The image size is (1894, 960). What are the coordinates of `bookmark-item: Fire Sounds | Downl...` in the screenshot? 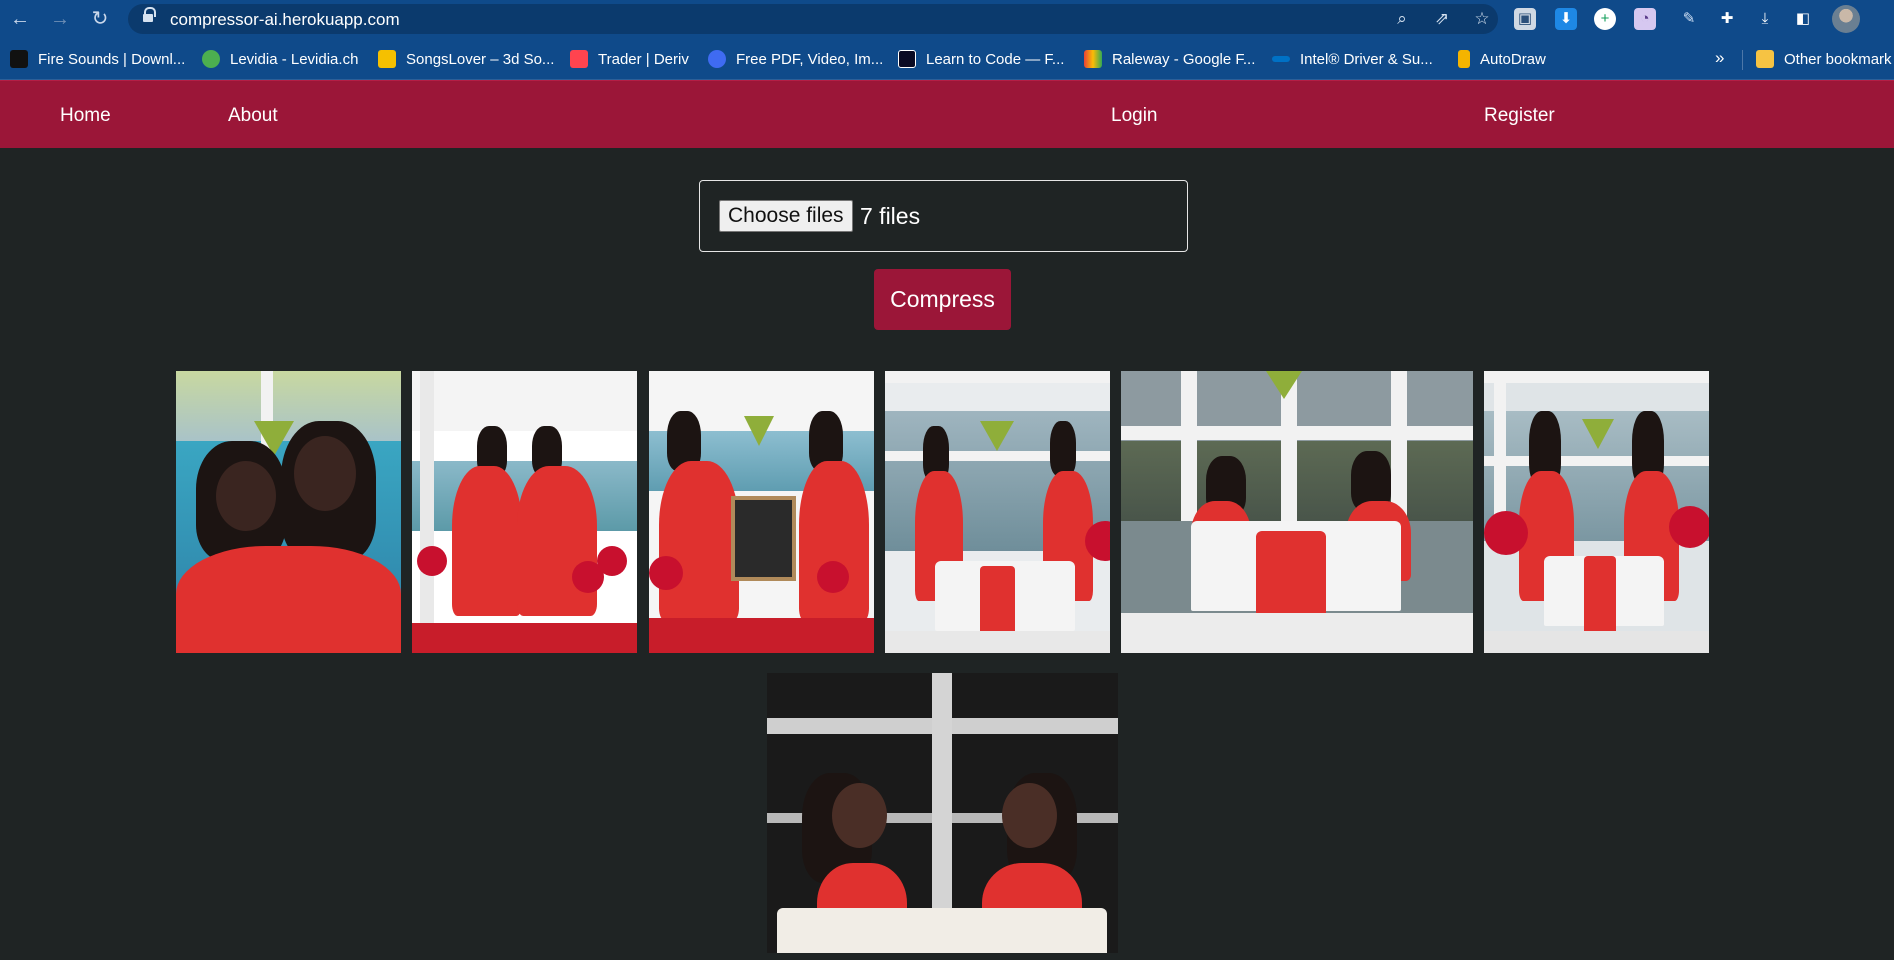 It's located at (97, 59).